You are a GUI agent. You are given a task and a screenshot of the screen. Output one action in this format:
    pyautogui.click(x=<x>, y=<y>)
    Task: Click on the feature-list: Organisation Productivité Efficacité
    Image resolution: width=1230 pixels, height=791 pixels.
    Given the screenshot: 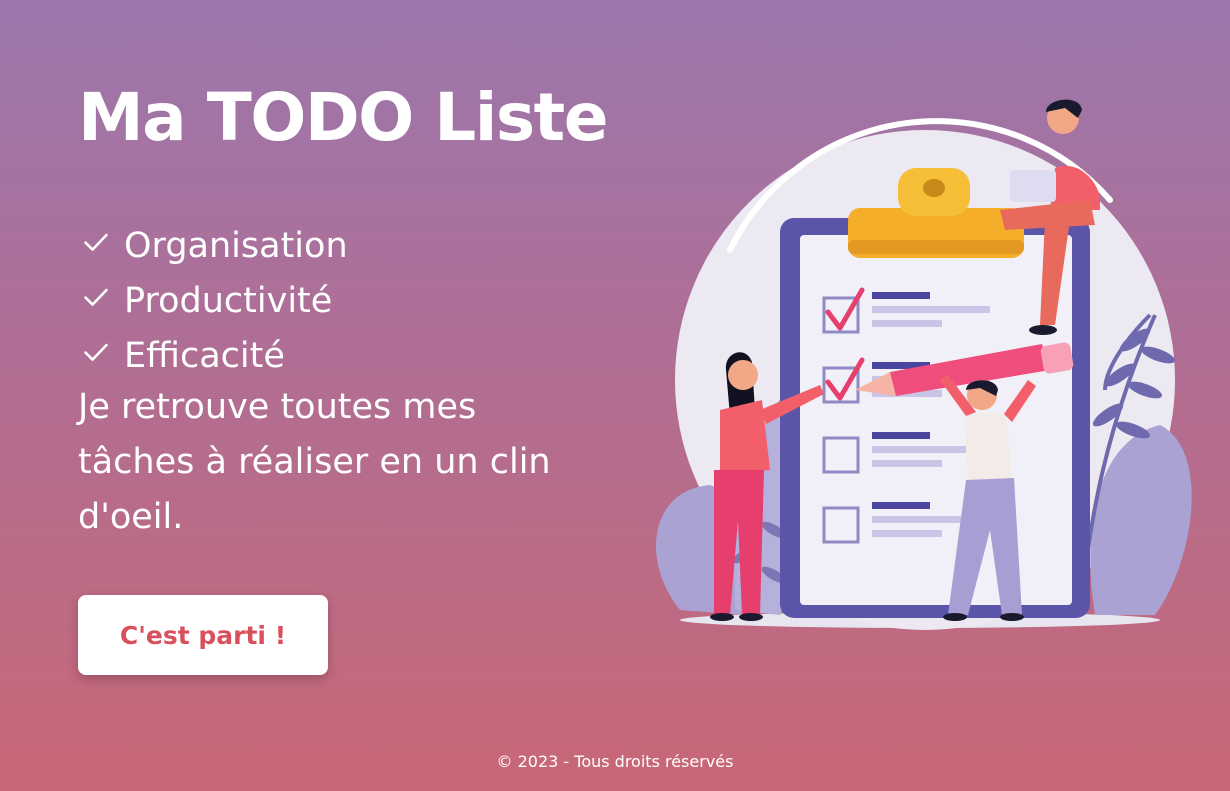 What is the action you would take?
    pyautogui.click(x=215, y=300)
    